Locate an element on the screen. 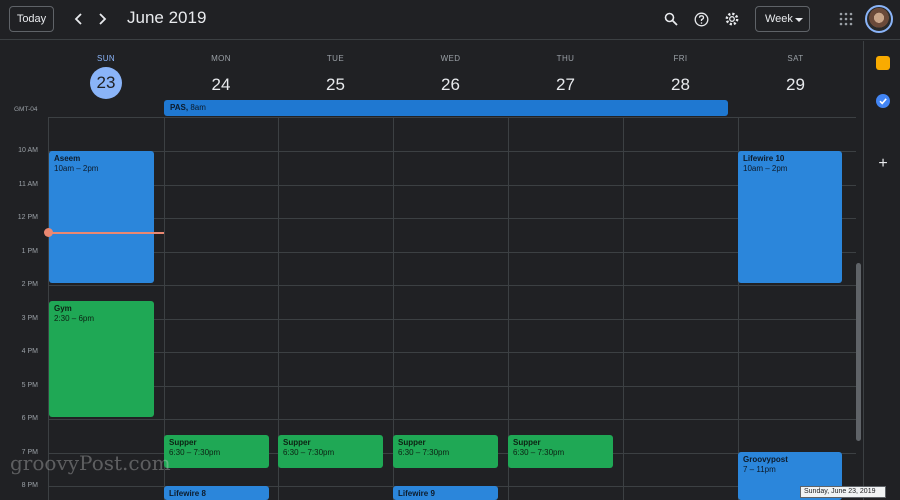  chevron-right-icon is located at coordinates (102, 19).